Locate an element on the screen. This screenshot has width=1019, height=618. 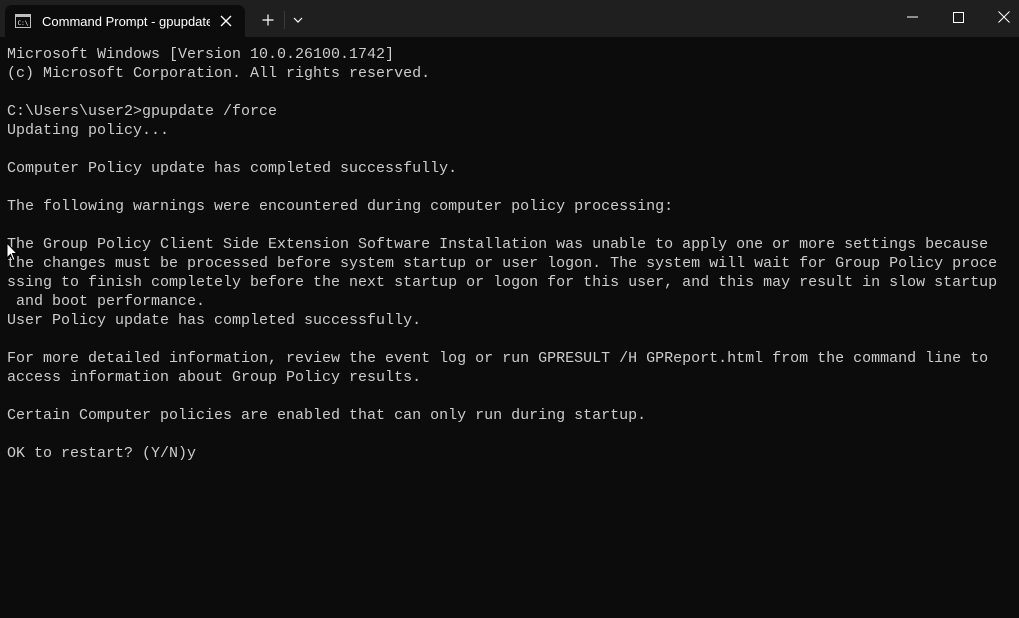
terminal-line: OK to restart? (Y/N)y is located at coordinates (102, 453).